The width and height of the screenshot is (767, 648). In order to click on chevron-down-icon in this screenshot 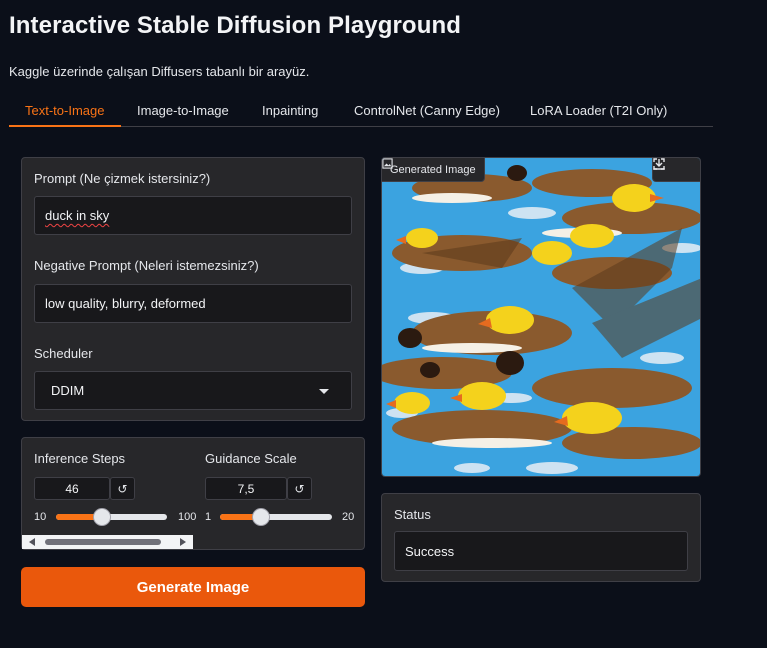, I will do `click(324, 391)`.